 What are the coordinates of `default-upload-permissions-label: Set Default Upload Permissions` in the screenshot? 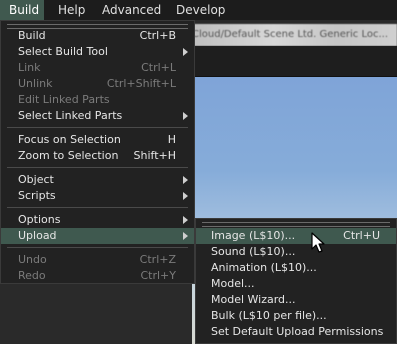 It's located at (297, 331).